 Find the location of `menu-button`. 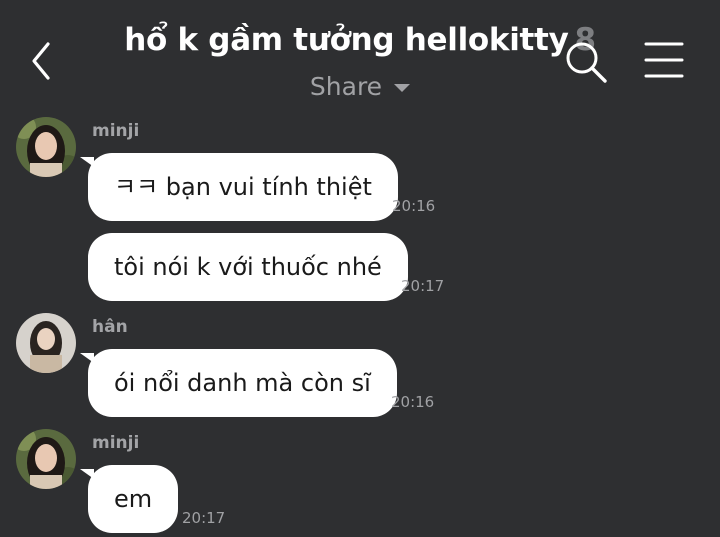

menu-button is located at coordinates (664, 60).